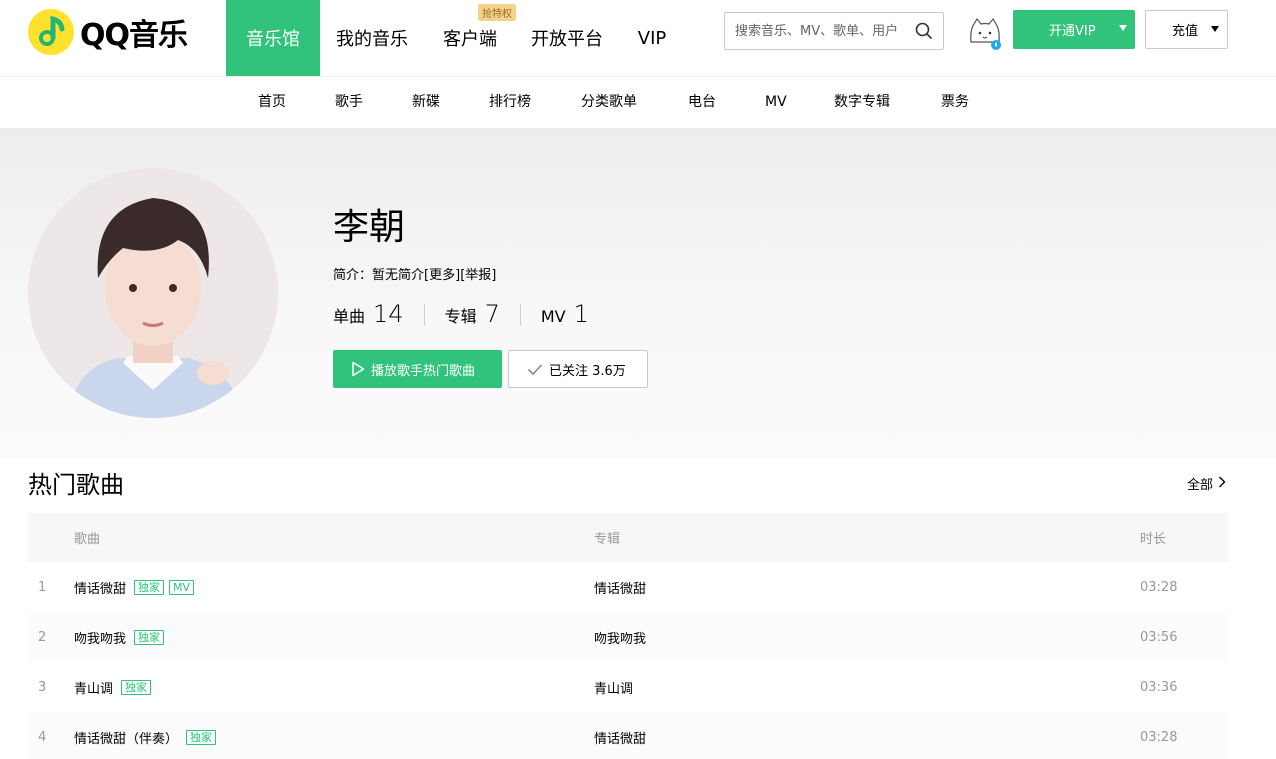  I want to click on nav-vip: VIP, so click(652, 38).